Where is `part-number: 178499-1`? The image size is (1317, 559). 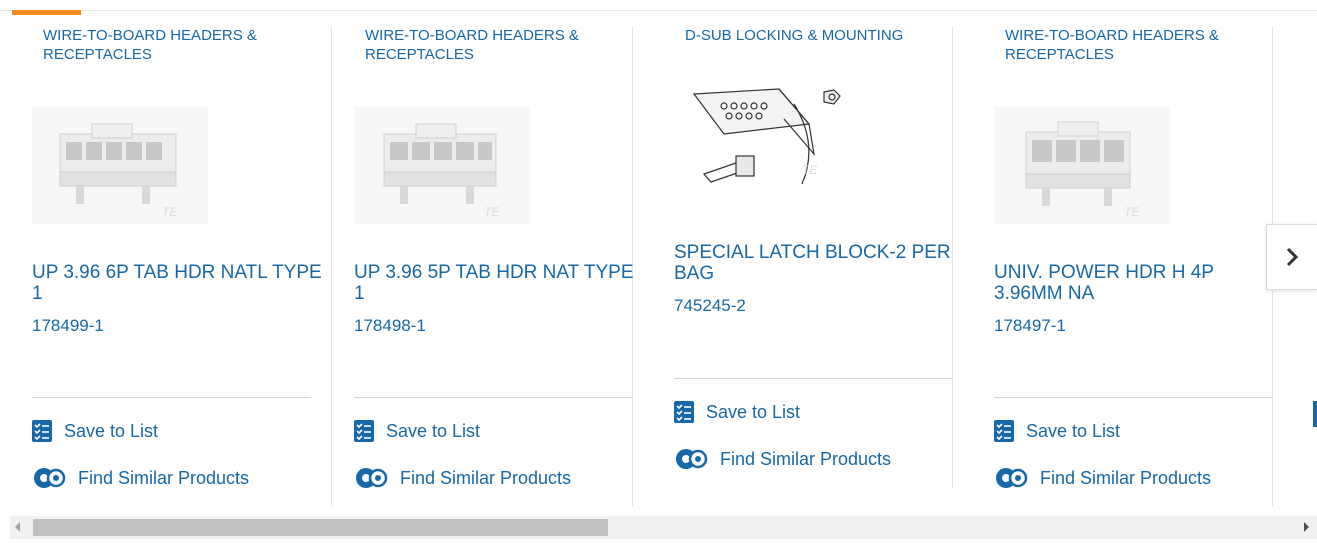
part-number: 178499-1 is located at coordinates (68, 326).